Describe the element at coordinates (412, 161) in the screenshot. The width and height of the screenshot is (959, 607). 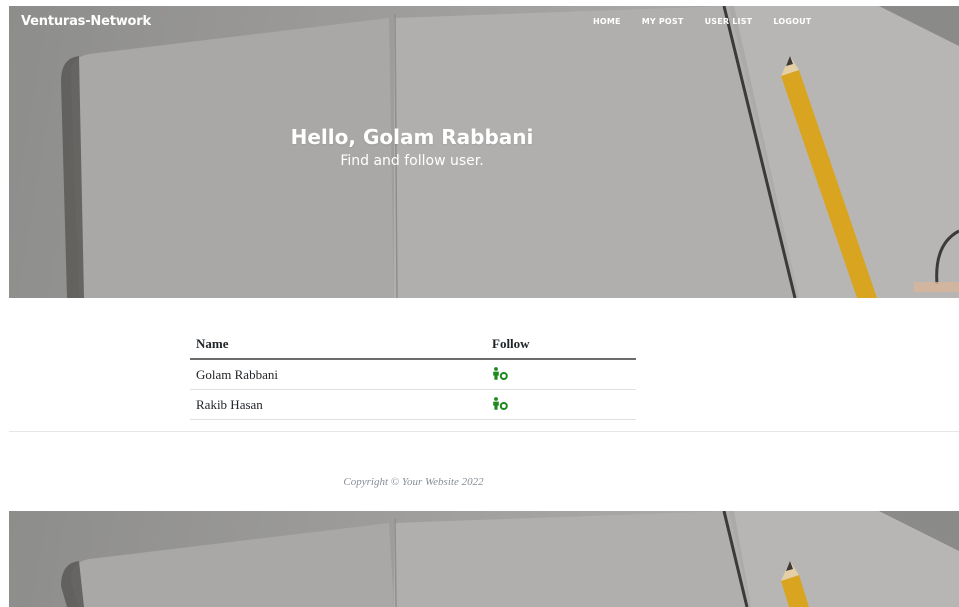
I see `hero-subtitle: Find and follow user.` at that location.